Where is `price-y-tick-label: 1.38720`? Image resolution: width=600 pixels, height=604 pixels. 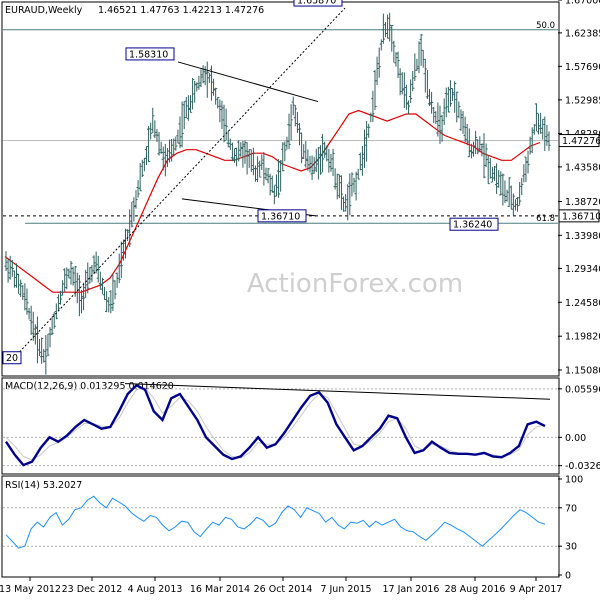 price-y-tick-label: 1.38720 is located at coordinates (582, 202).